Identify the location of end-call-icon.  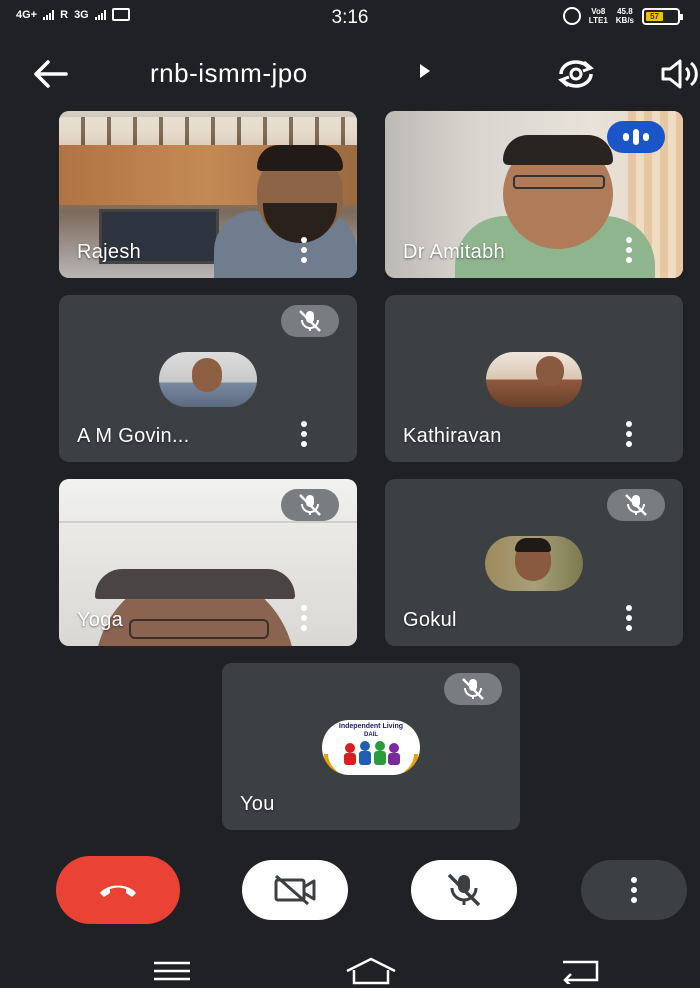
(118, 891).